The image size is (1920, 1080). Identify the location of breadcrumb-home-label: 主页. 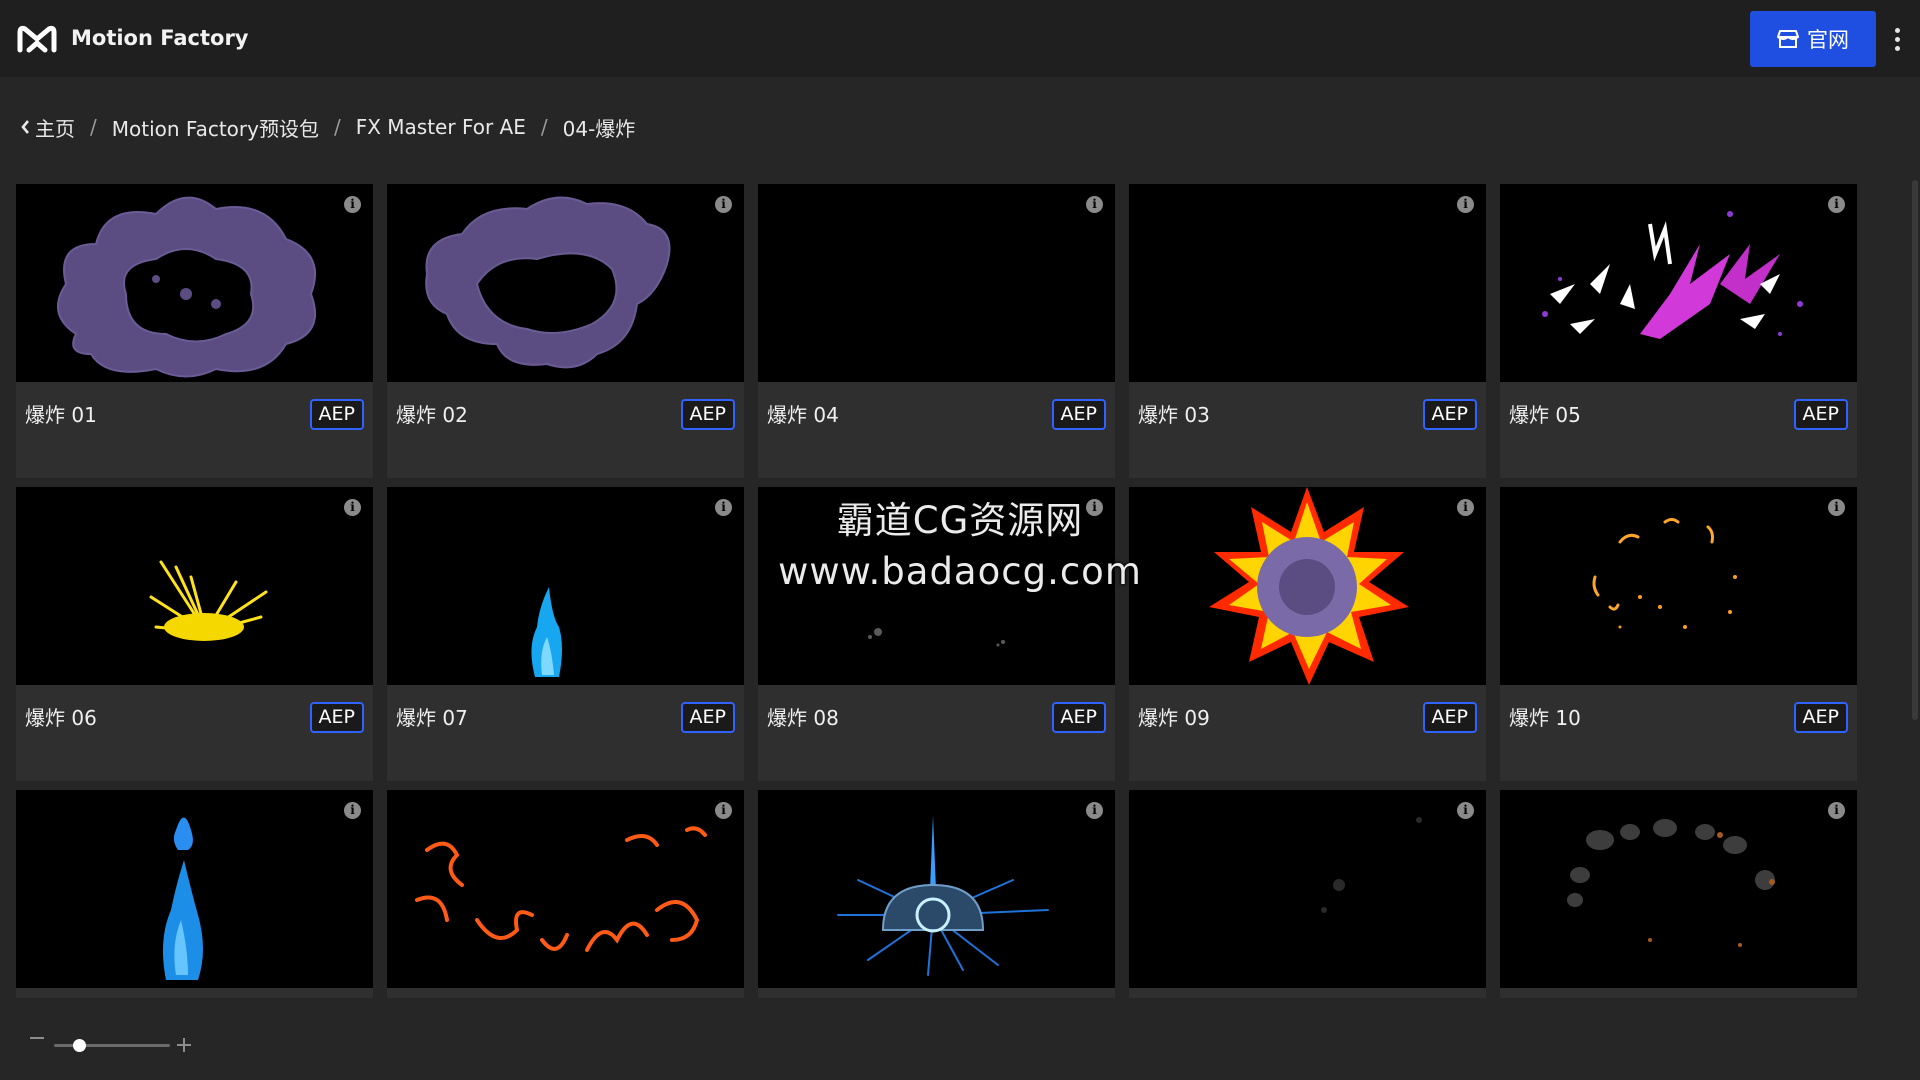
(55, 128).